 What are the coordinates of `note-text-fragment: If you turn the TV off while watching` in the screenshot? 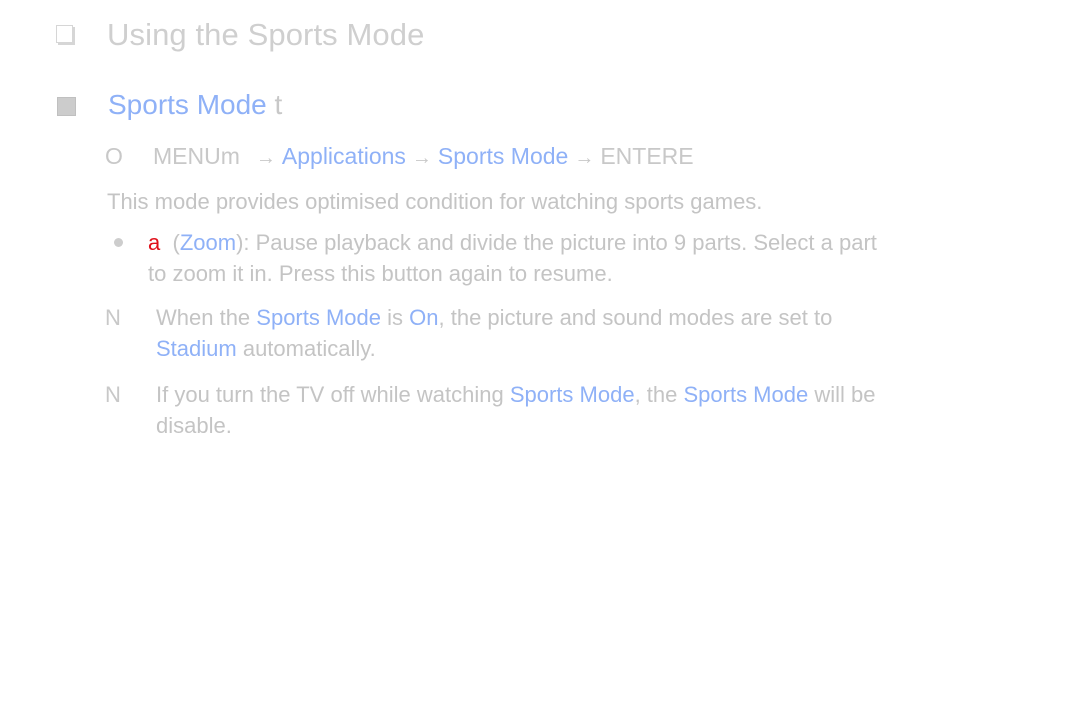 It's located at (333, 394).